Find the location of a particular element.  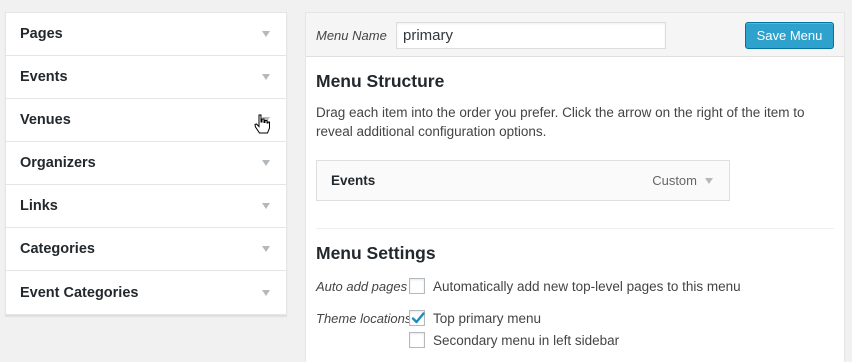

secondary-checkbox is located at coordinates (417, 340).